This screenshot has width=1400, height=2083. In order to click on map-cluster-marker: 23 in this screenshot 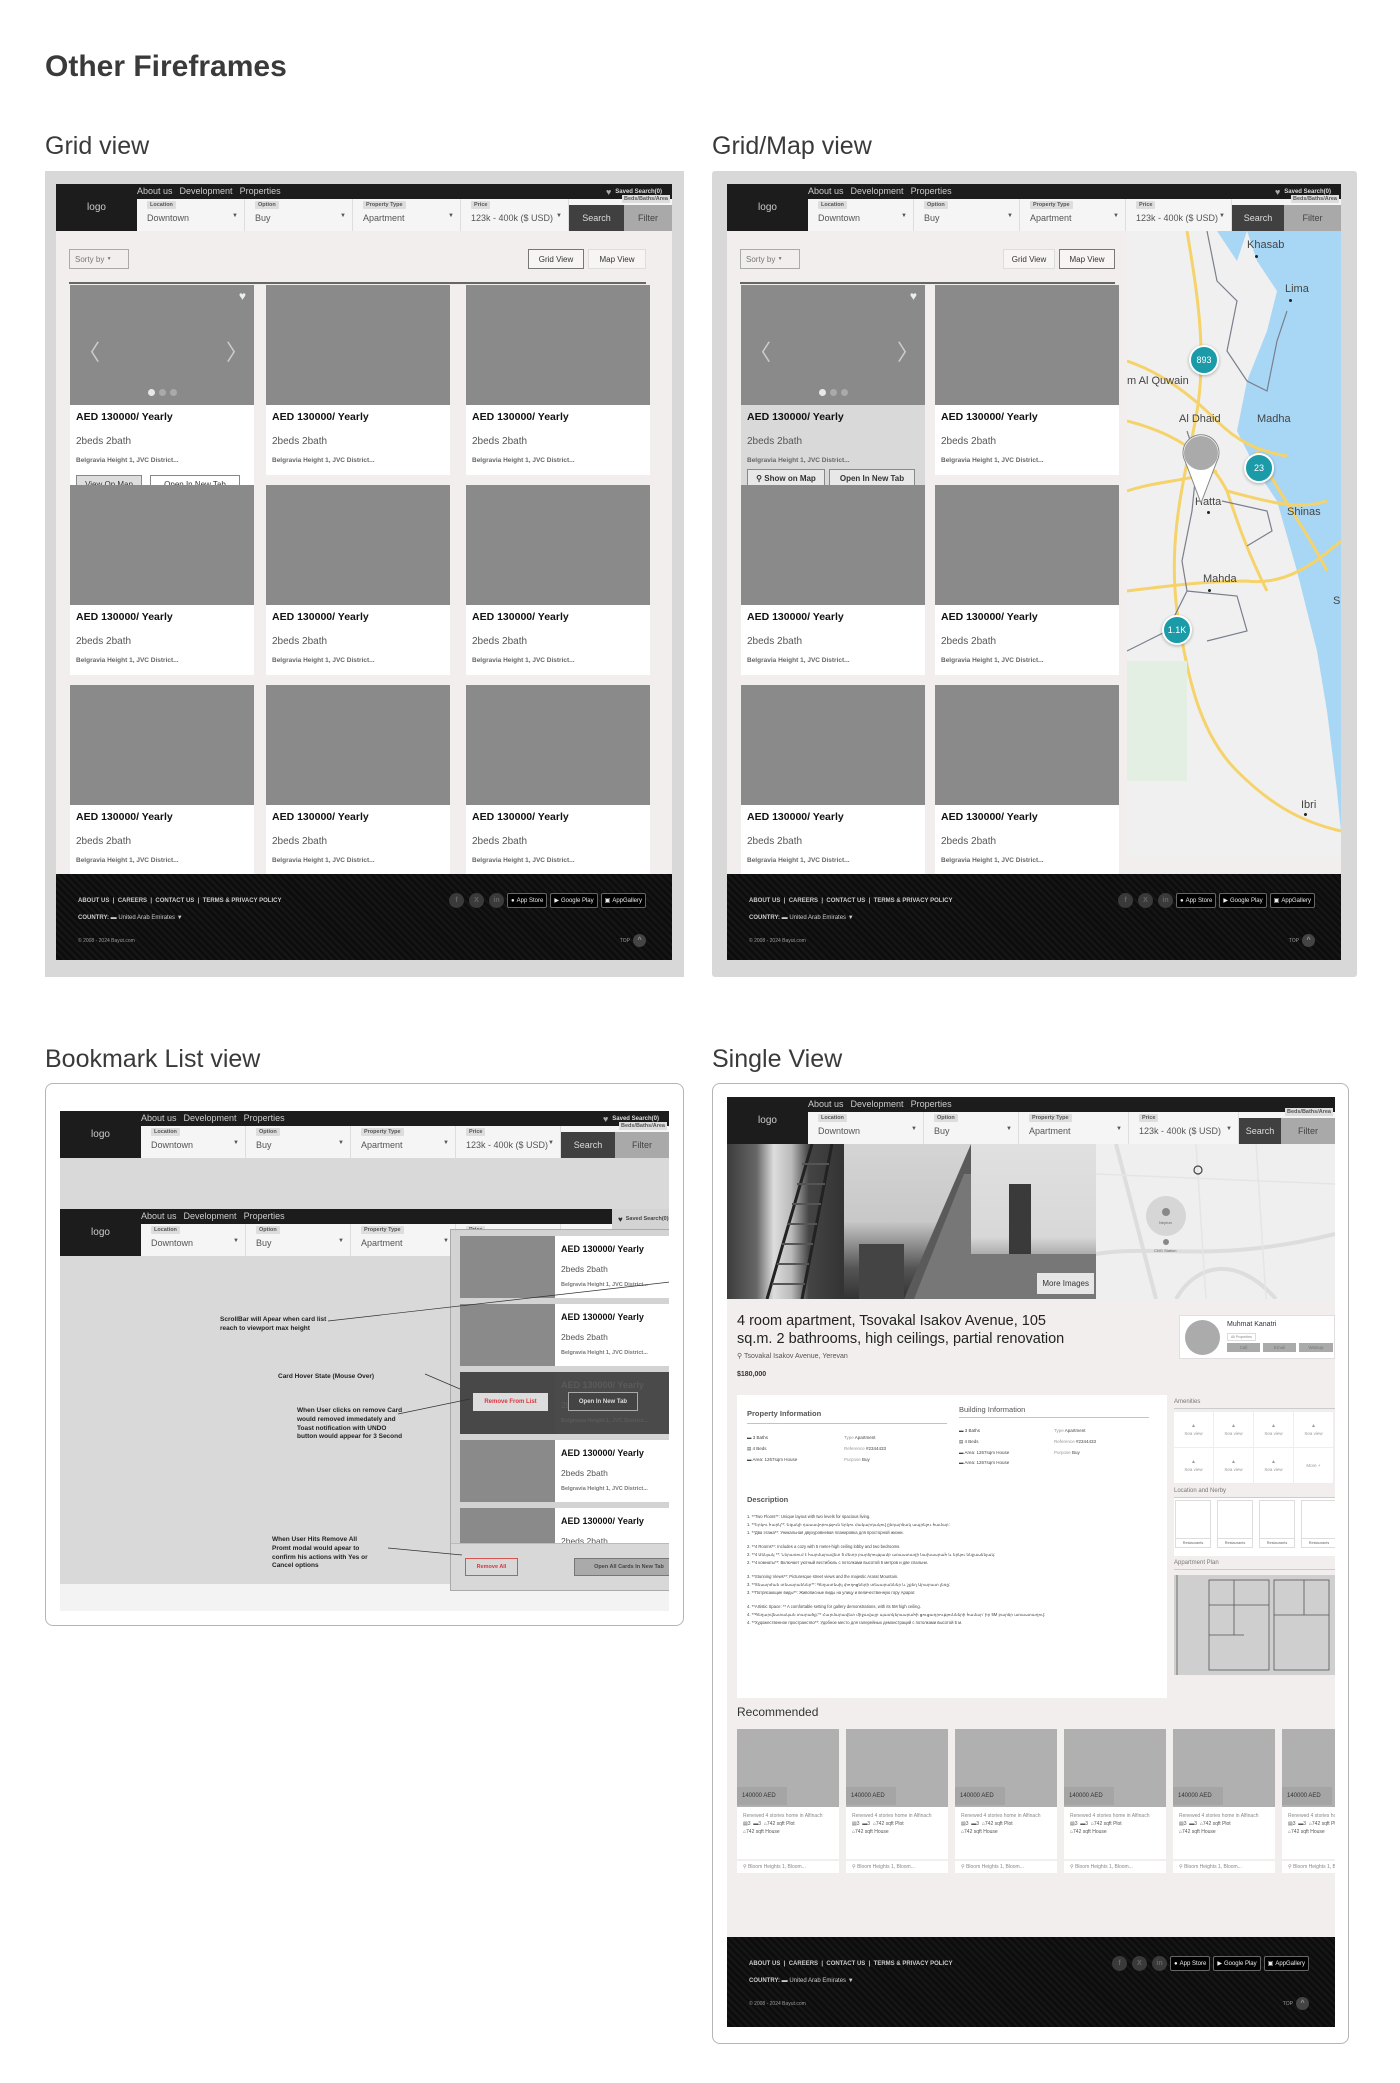, I will do `click(1259, 468)`.